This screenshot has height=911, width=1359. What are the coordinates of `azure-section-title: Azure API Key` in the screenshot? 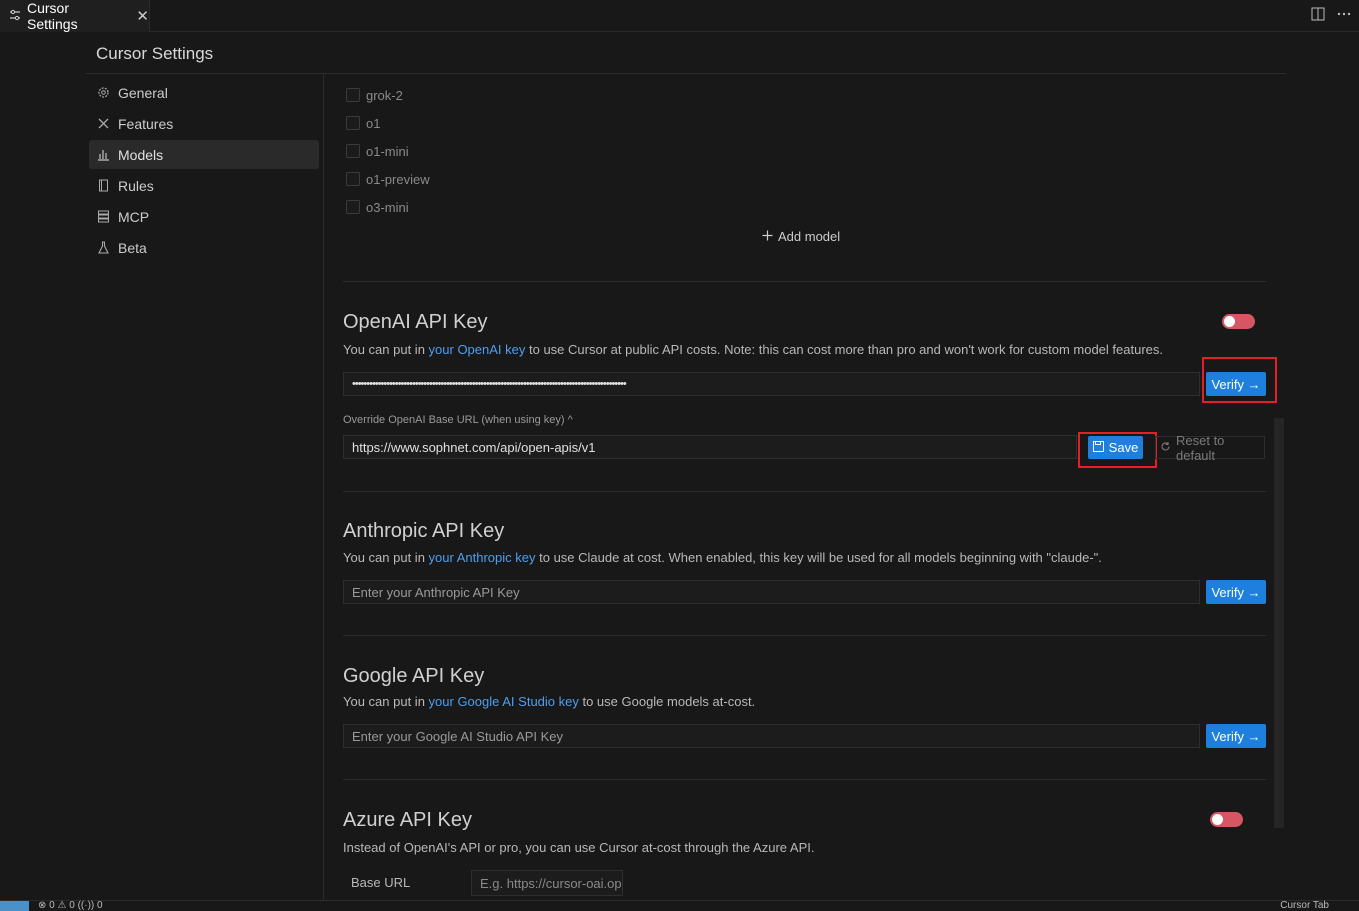 It's located at (407, 820).